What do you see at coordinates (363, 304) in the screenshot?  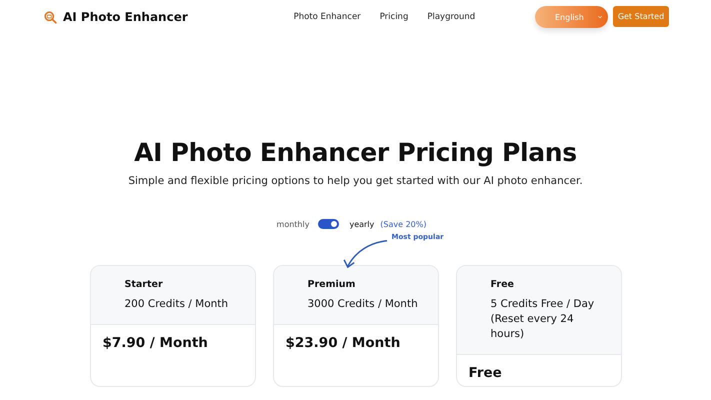 I see `plan-credits: 3000 Credits / Month` at bounding box center [363, 304].